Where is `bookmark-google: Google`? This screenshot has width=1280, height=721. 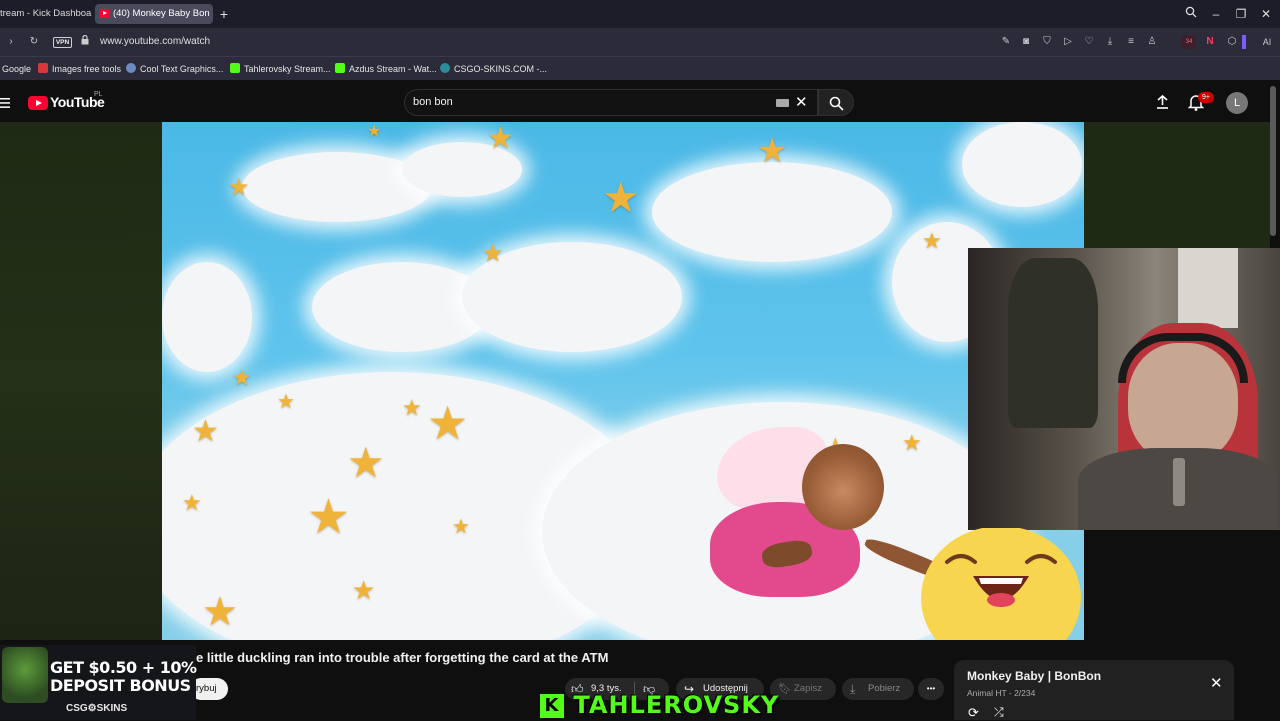
bookmark-google: Google is located at coordinates (16, 69).